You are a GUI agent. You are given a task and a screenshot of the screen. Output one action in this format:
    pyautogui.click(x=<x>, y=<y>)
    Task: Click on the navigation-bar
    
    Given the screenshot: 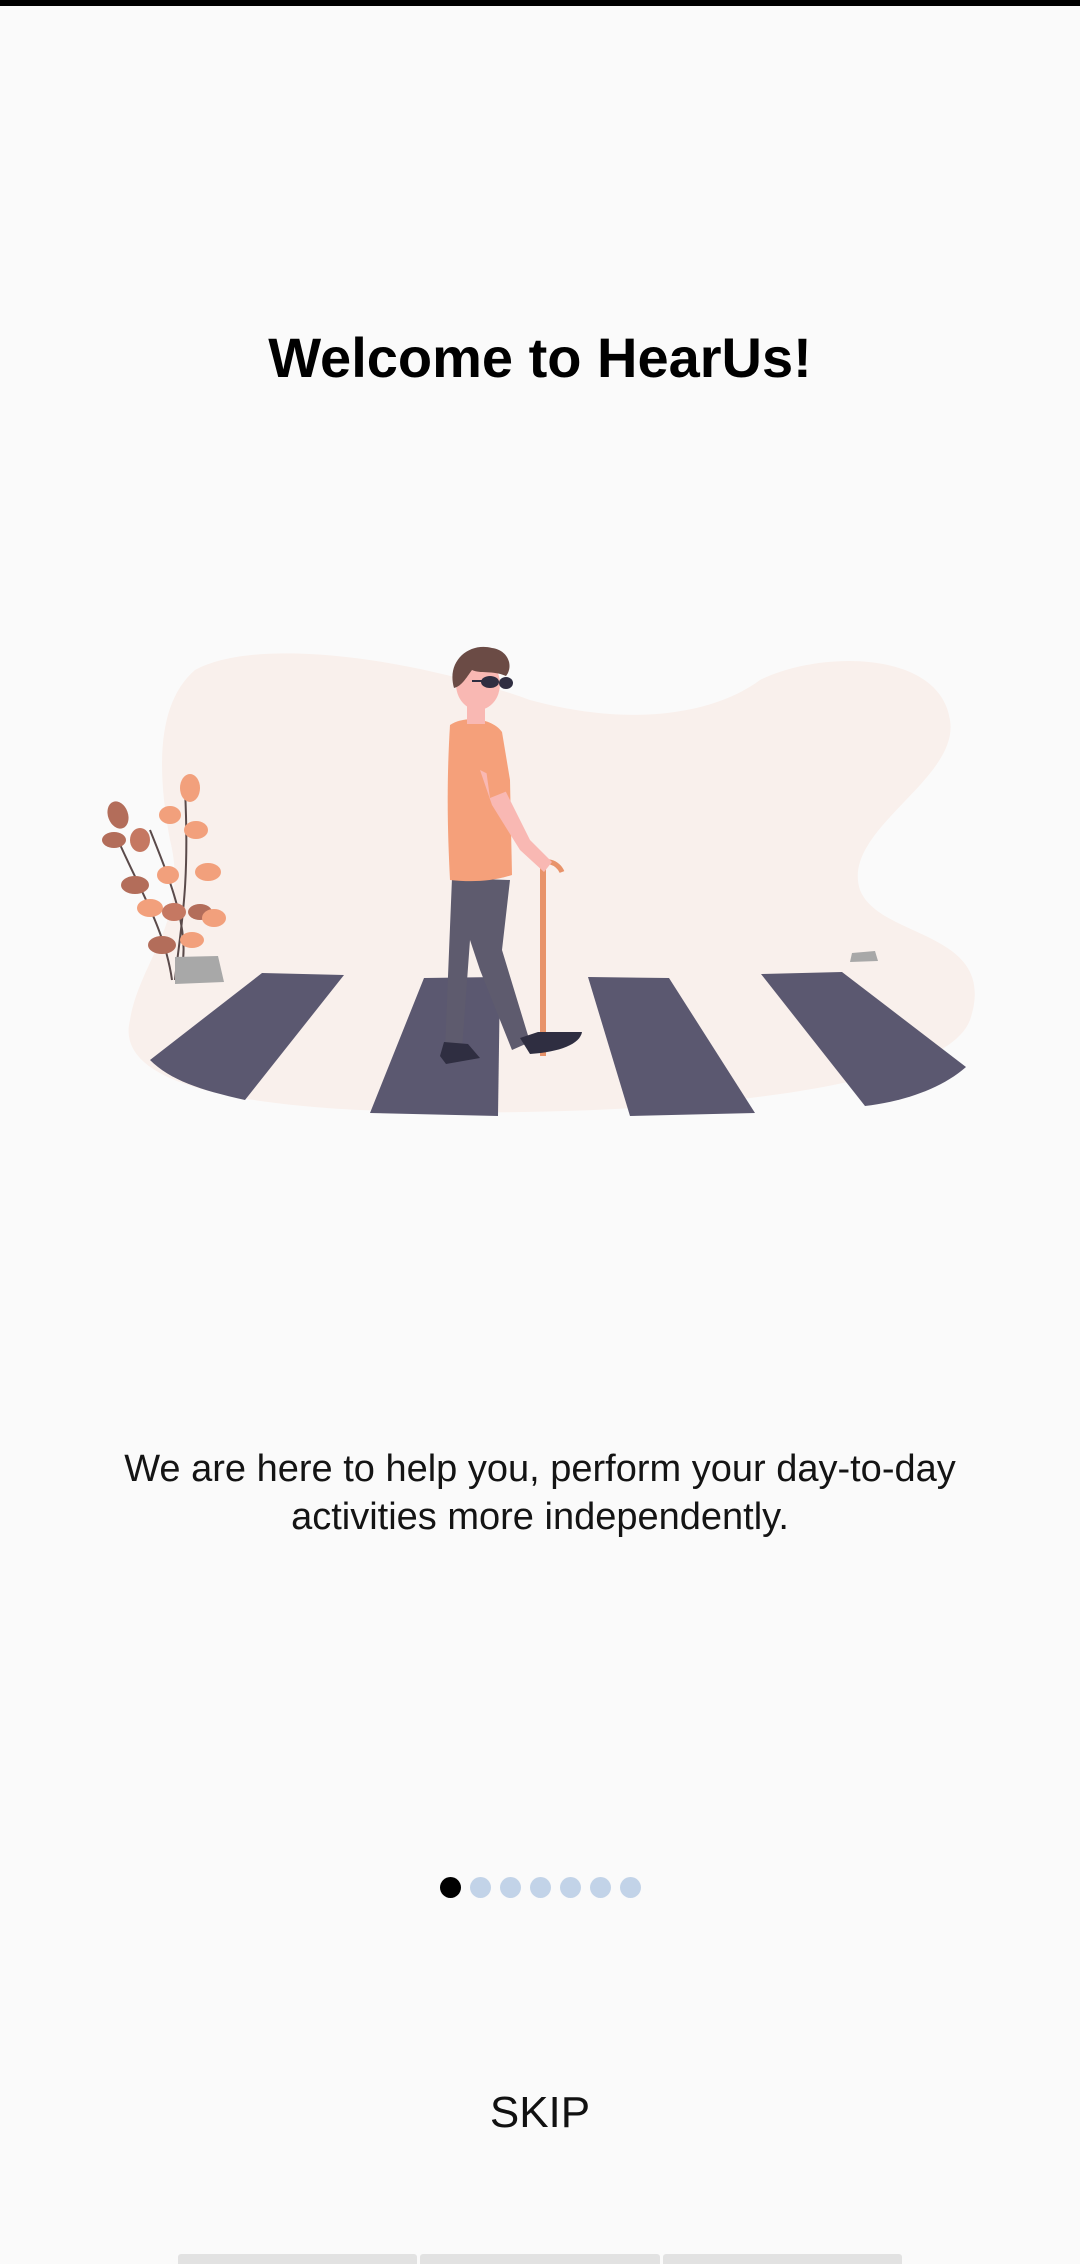 What is the action you would take?
    pyautogui.click(x=540, y=2259)
    